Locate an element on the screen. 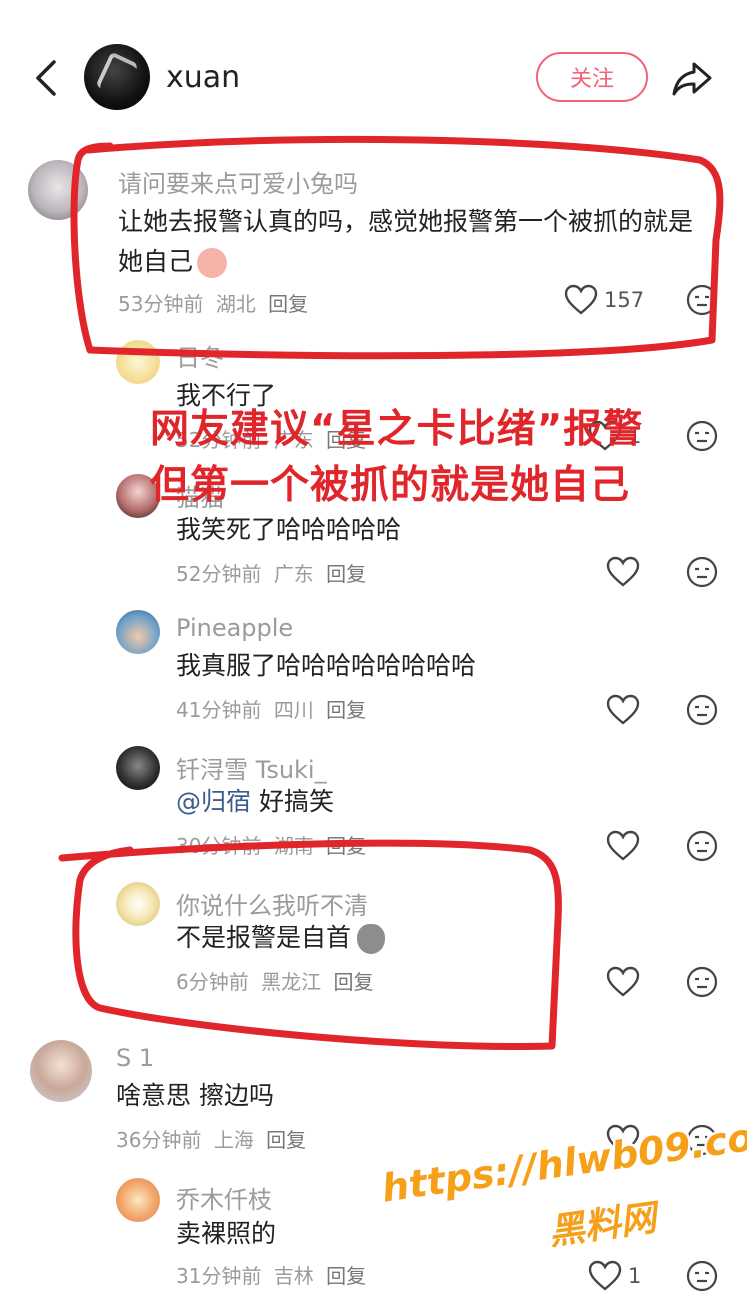 The height and width of the screenshot is (1292, 747). comment-meta: 31分钟前 吉林 回复 is located at coordinates (274, 1274).